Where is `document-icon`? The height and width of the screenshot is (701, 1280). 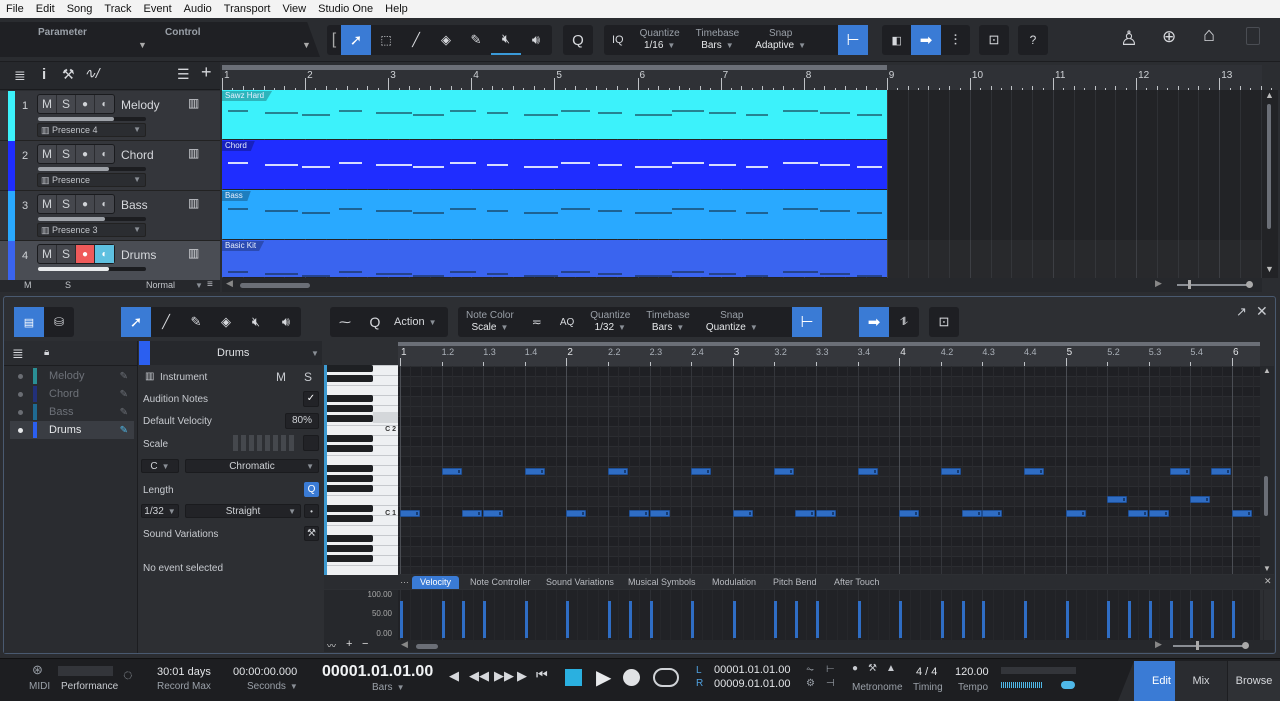 document-icon is located at coordinates (1253, 36).